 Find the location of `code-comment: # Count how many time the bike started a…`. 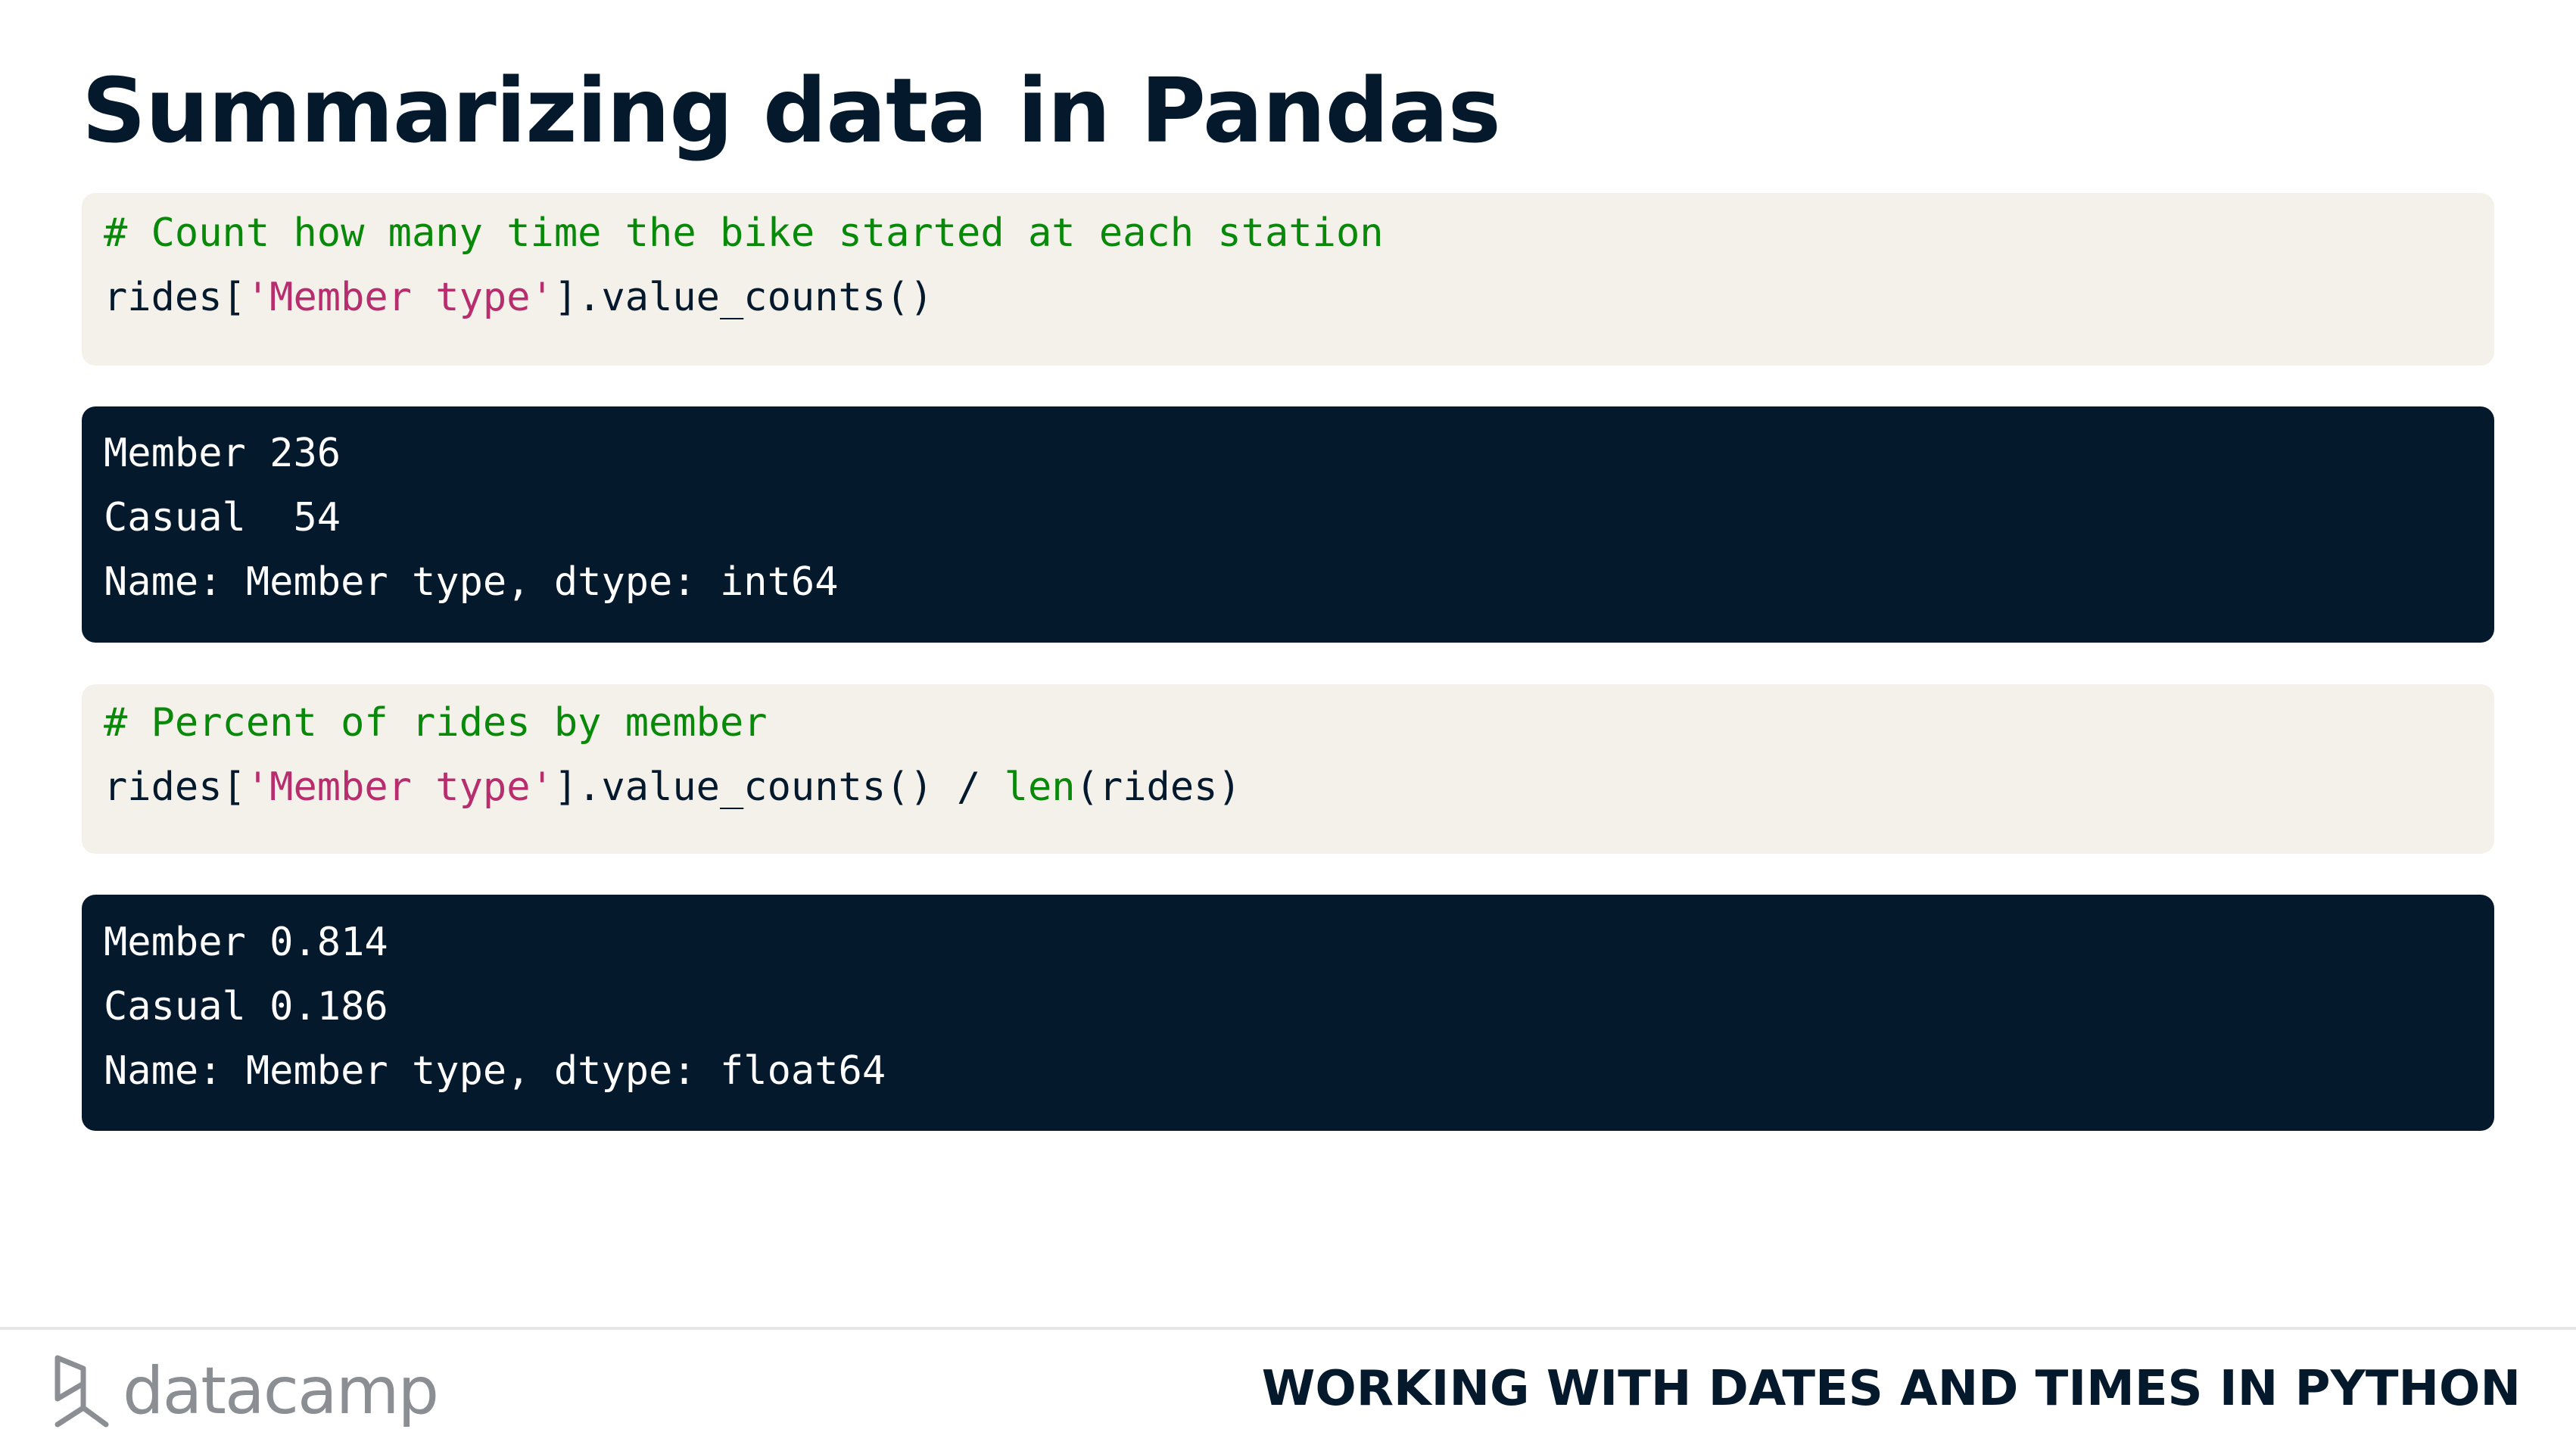

code-comment: # Count how many time the bike started a… is located at coordinates (1299, 234).